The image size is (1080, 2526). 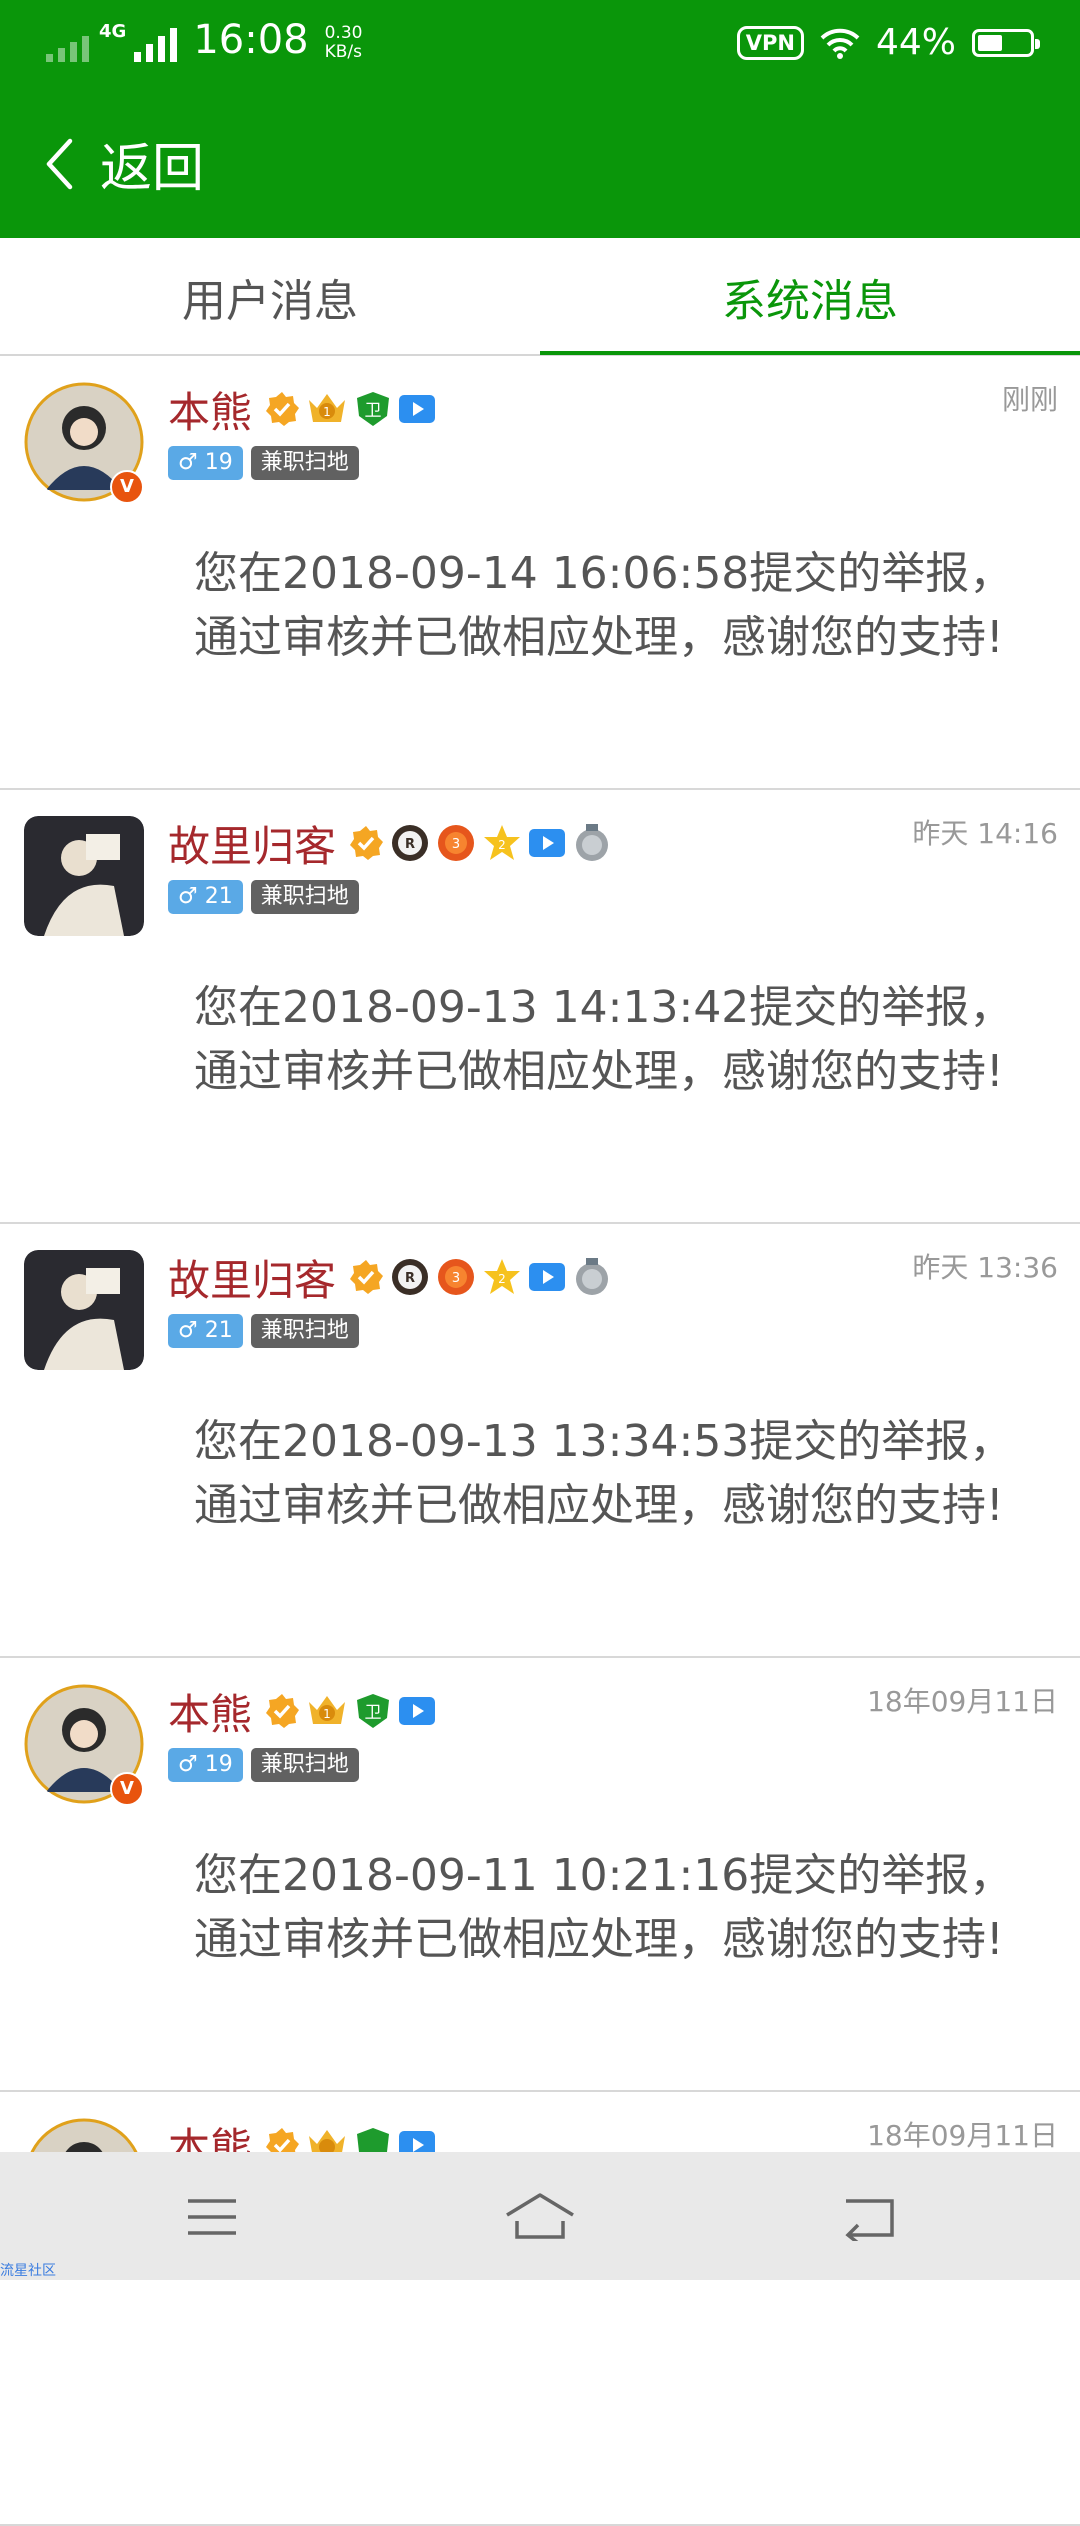 I want to click on home-icon, so click(x=540, y=2216).